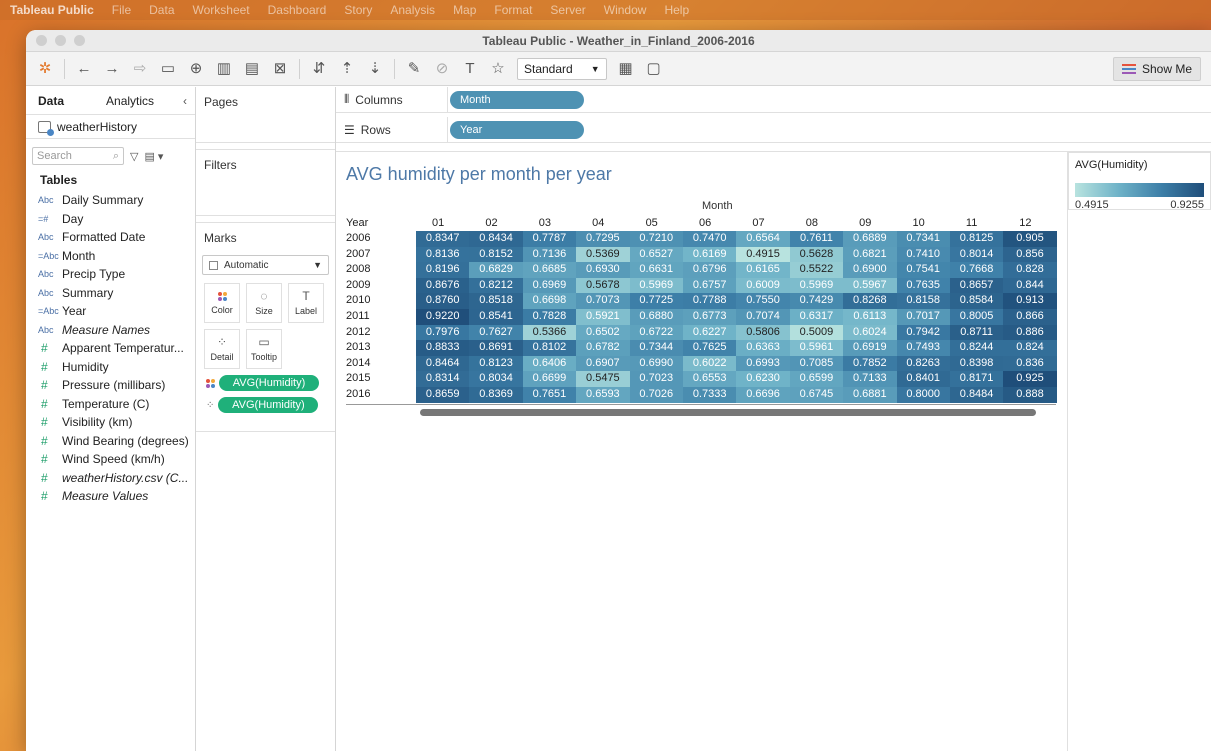  I want to click on heatmap-cell: 0.905, so click(1030, 239).